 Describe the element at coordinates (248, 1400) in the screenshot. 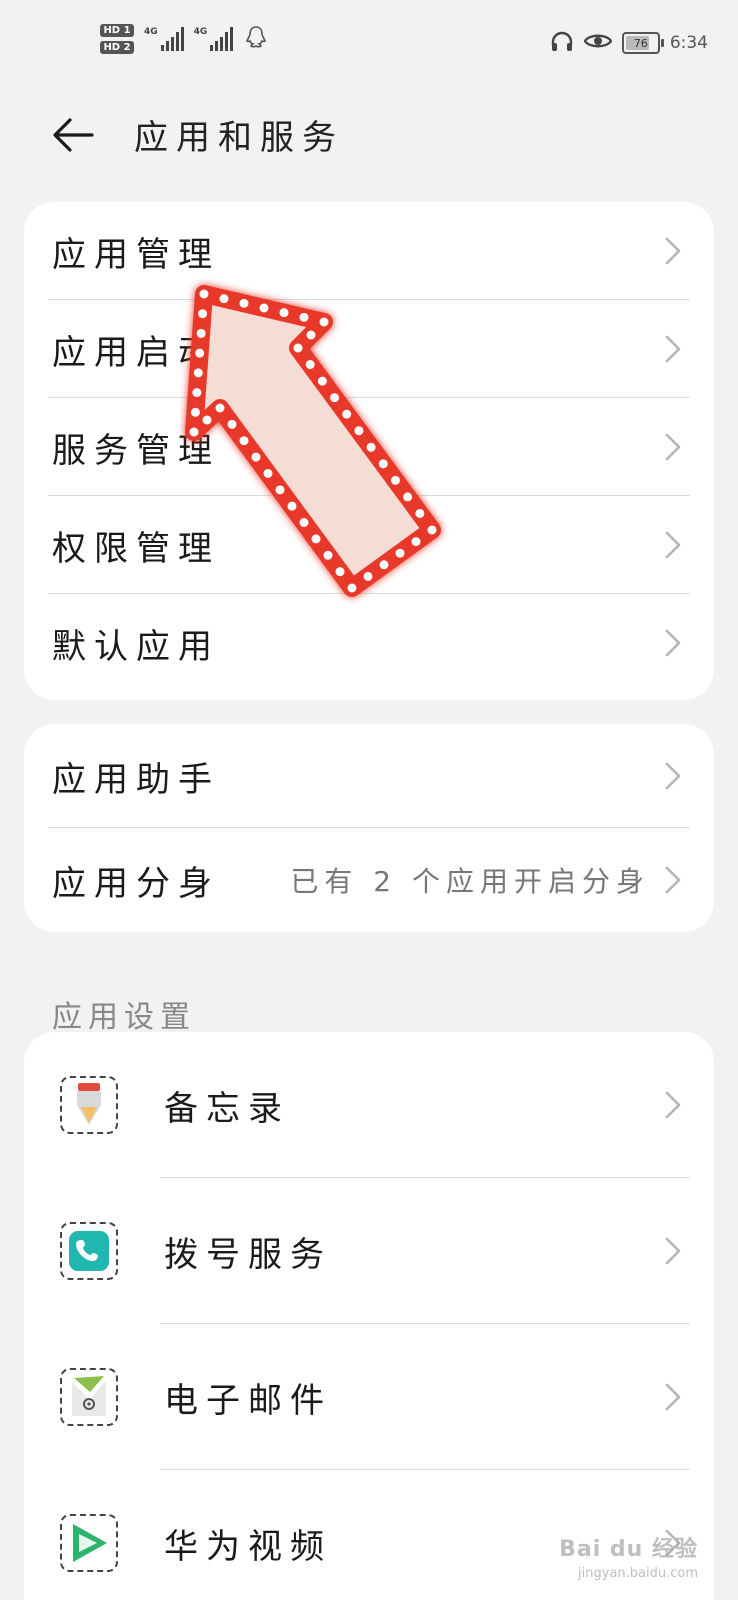

I see `app-label: 电子邮件` at that location.